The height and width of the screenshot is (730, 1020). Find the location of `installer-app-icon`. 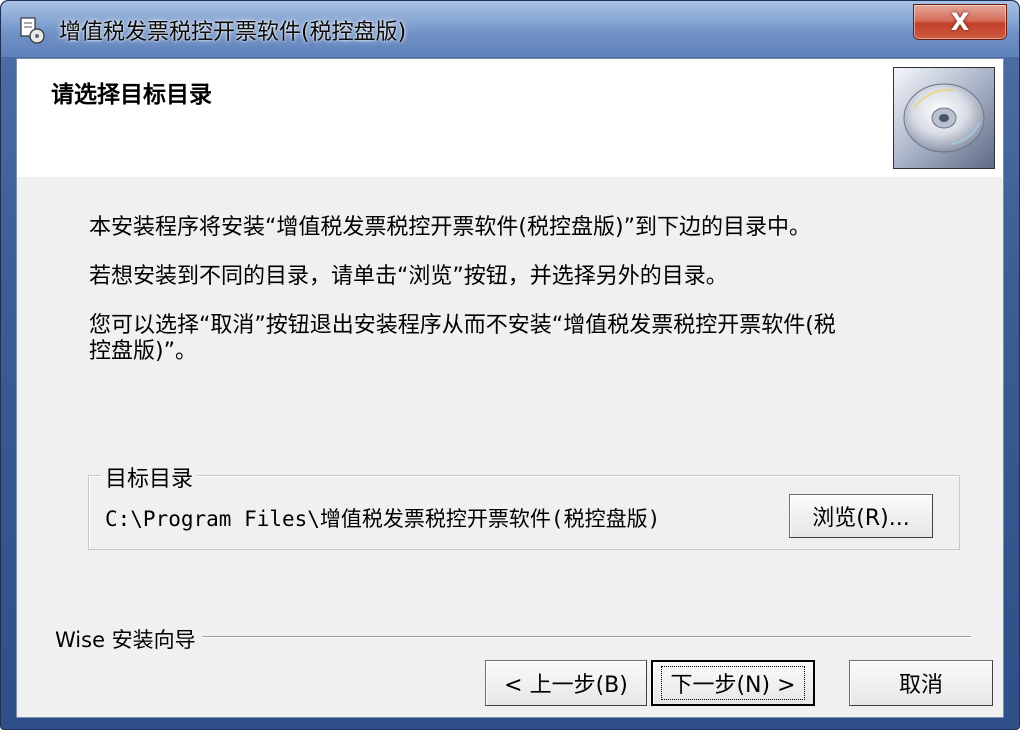

installer-app-icon is located at coordinates (32, 30).